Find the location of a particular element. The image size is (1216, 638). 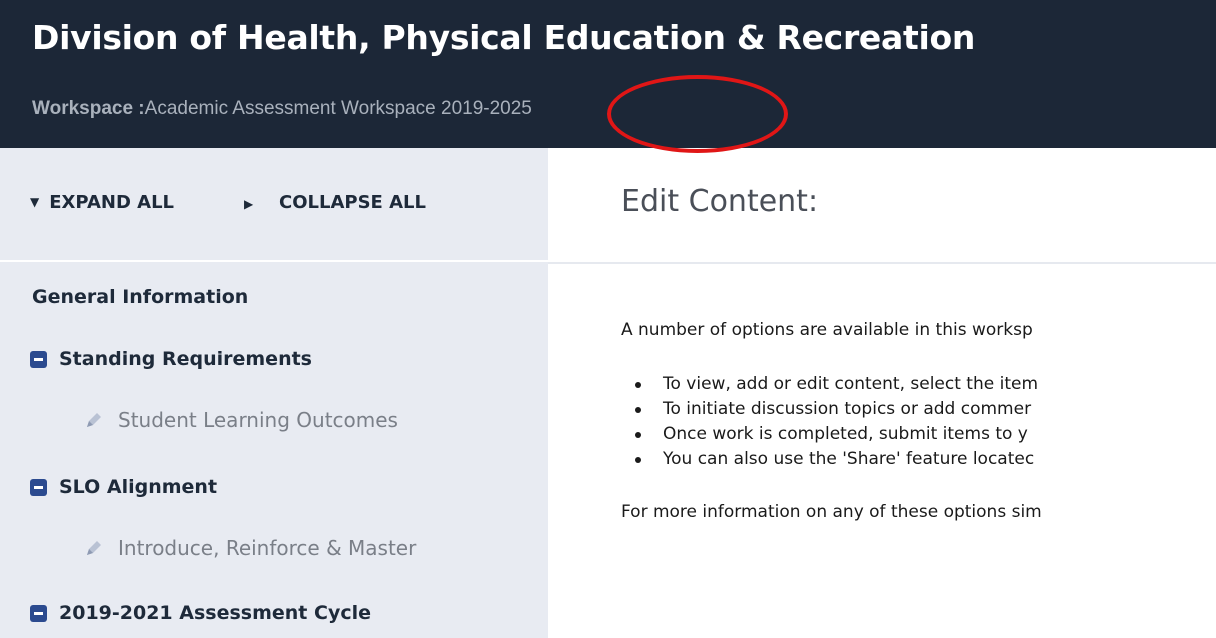

collapse-all-label: COLLAPSE ALL is located at coordinates (352, 202).